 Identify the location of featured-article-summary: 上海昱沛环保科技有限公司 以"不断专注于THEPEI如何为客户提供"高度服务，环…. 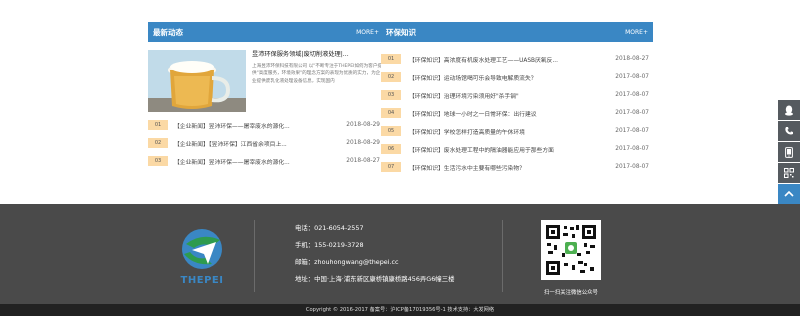
(317, 74).